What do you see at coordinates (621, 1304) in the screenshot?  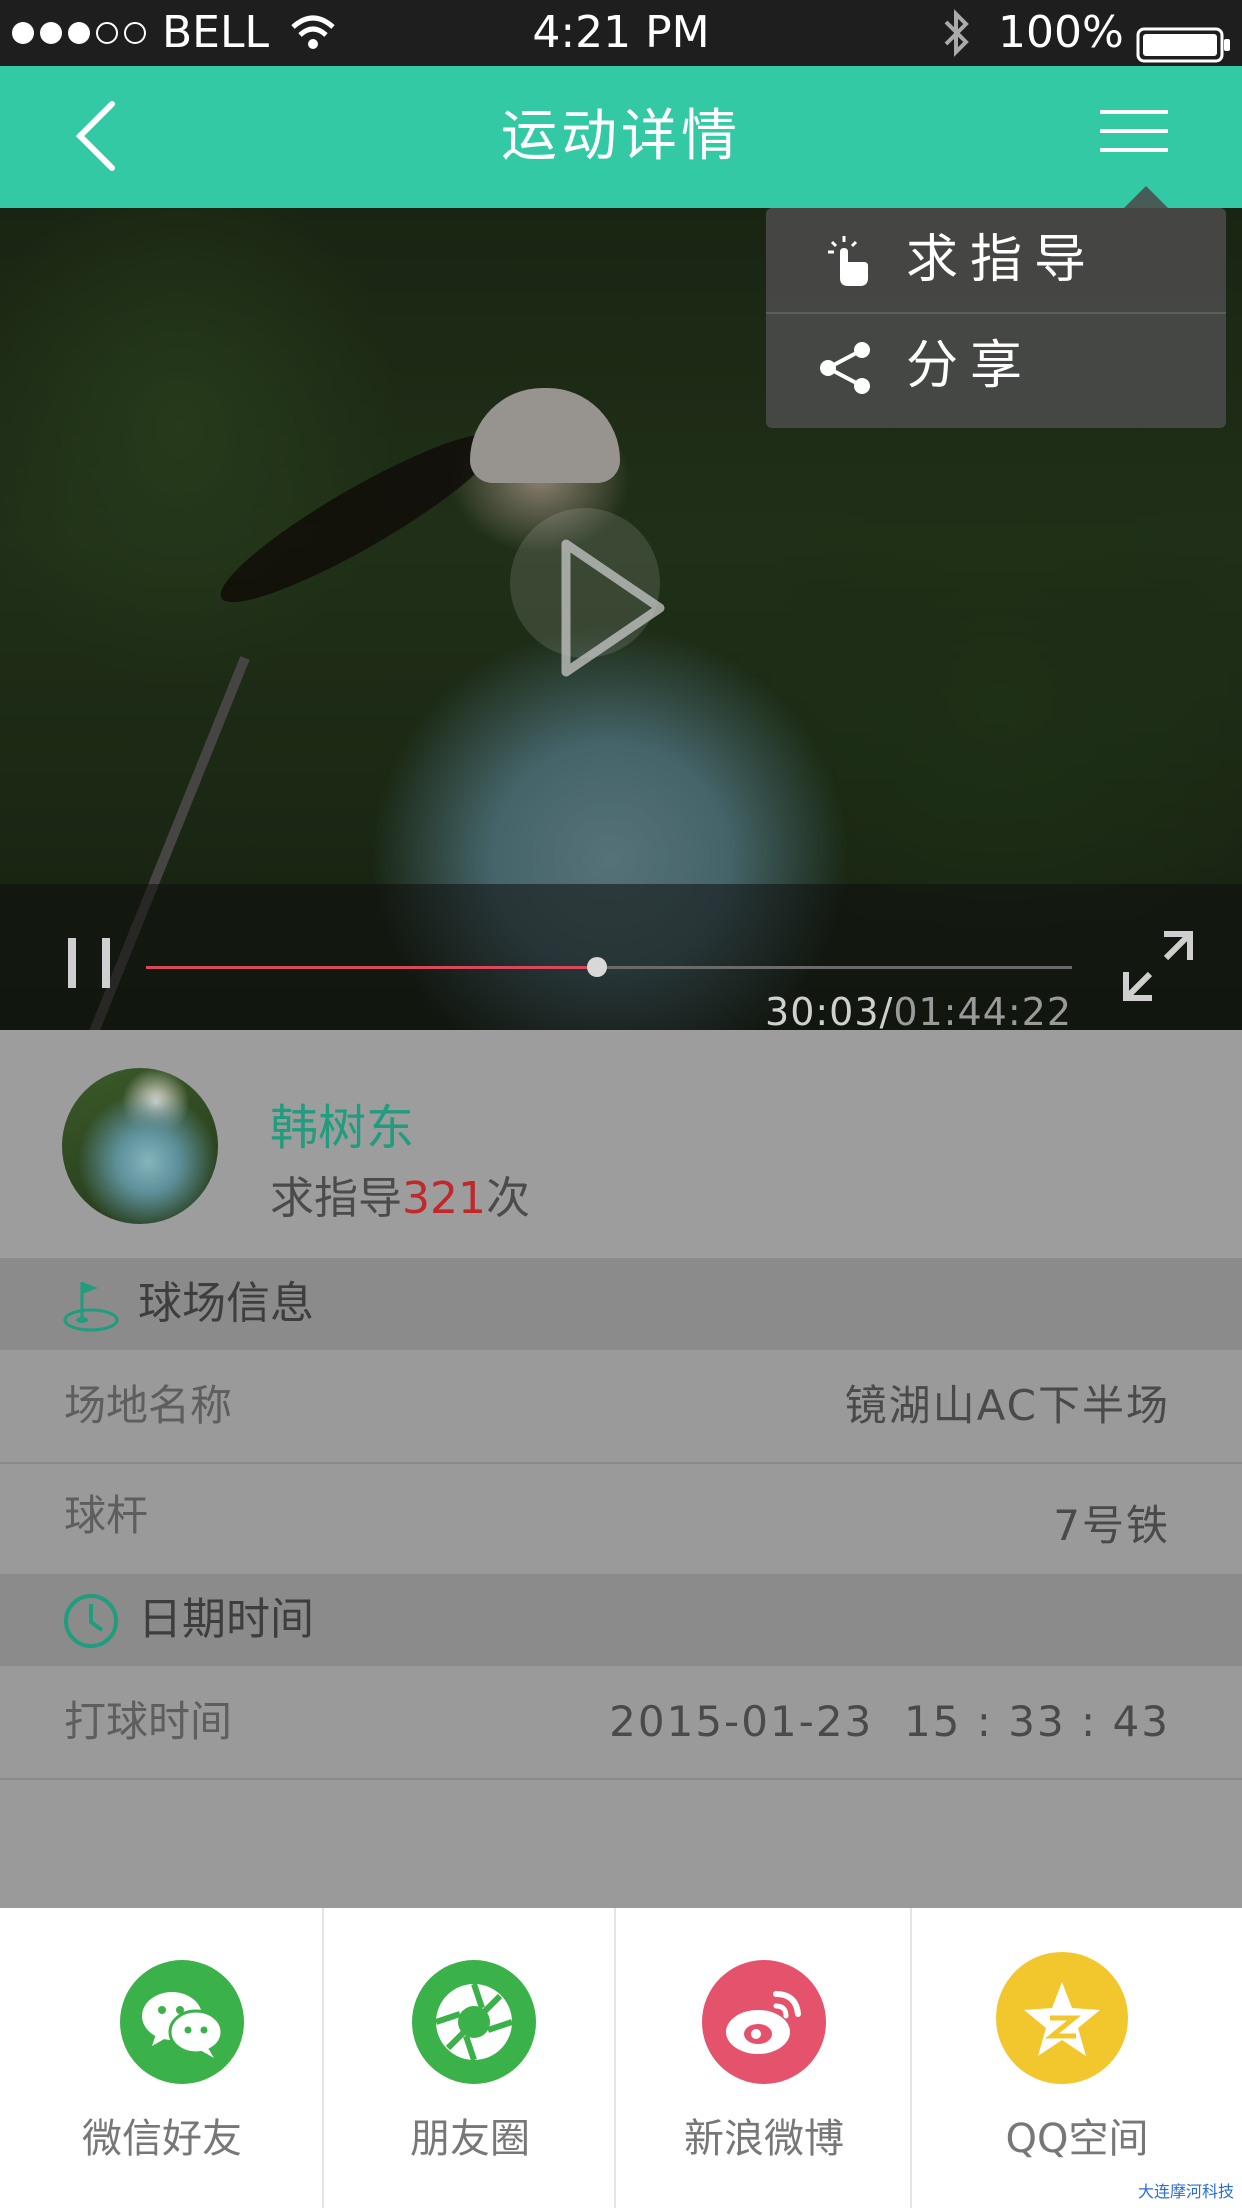 I see `course-info-header: 球场信息` at bounding box center [621, 1304].